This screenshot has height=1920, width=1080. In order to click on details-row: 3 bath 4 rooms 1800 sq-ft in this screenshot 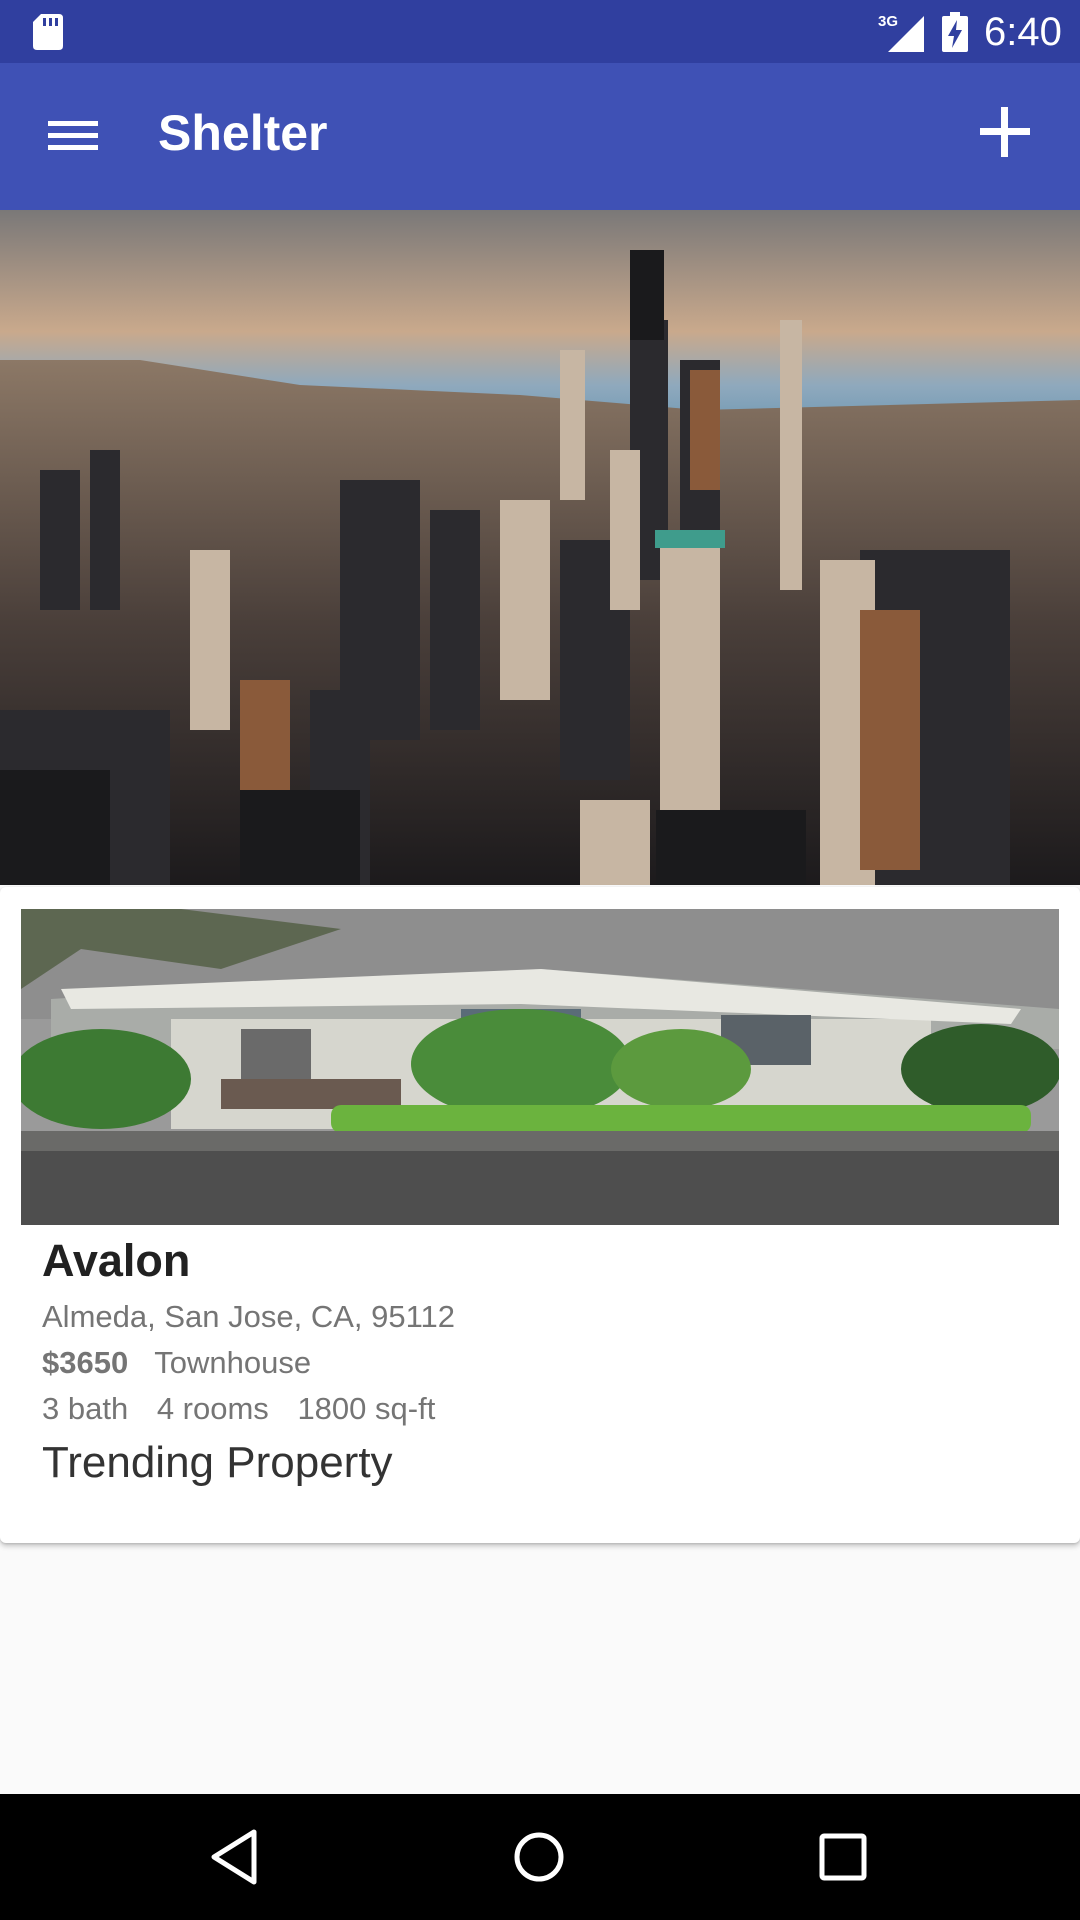, I will do `click(248, 1409)`.